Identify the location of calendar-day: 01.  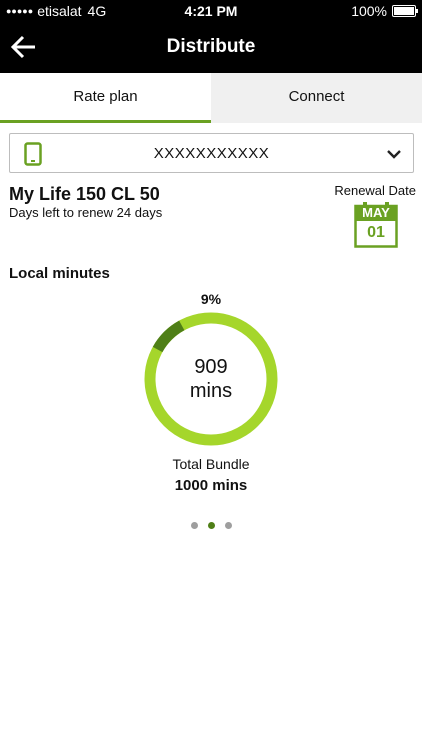
(376, 232).